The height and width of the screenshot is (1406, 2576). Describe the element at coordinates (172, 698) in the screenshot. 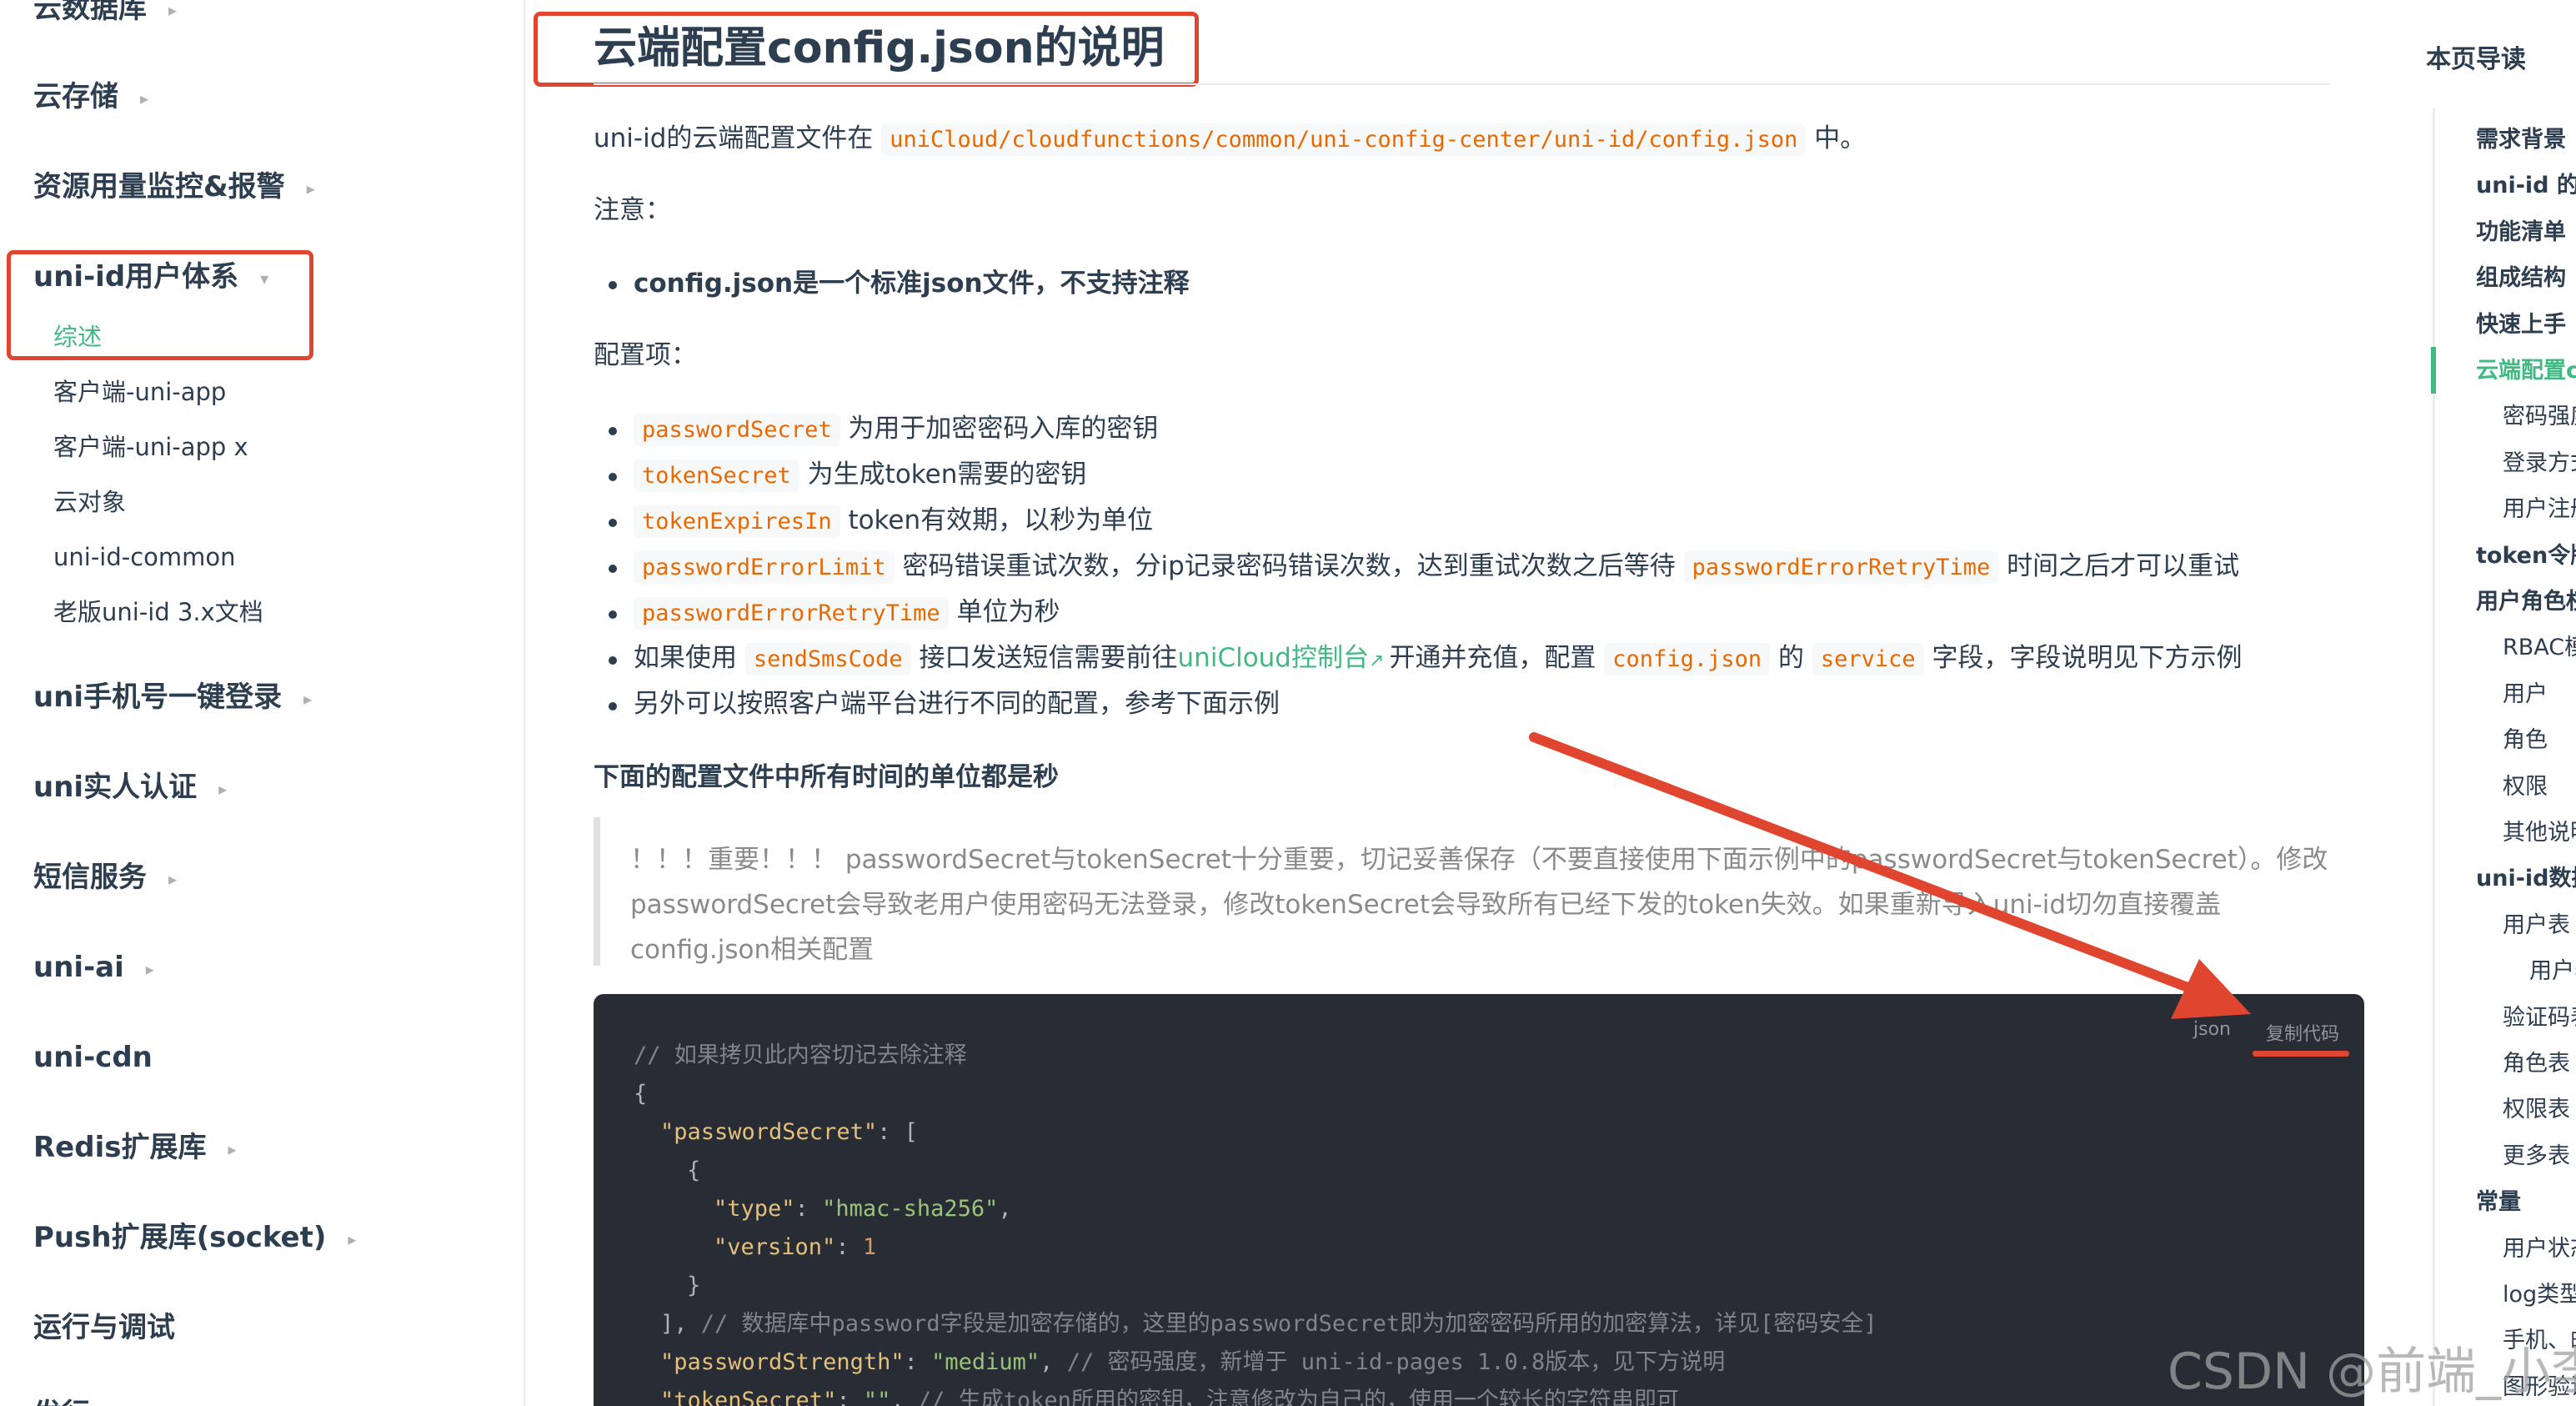

I see `sidebar-item-one-click-login: uni手机号一键登录 ▸` at that location.